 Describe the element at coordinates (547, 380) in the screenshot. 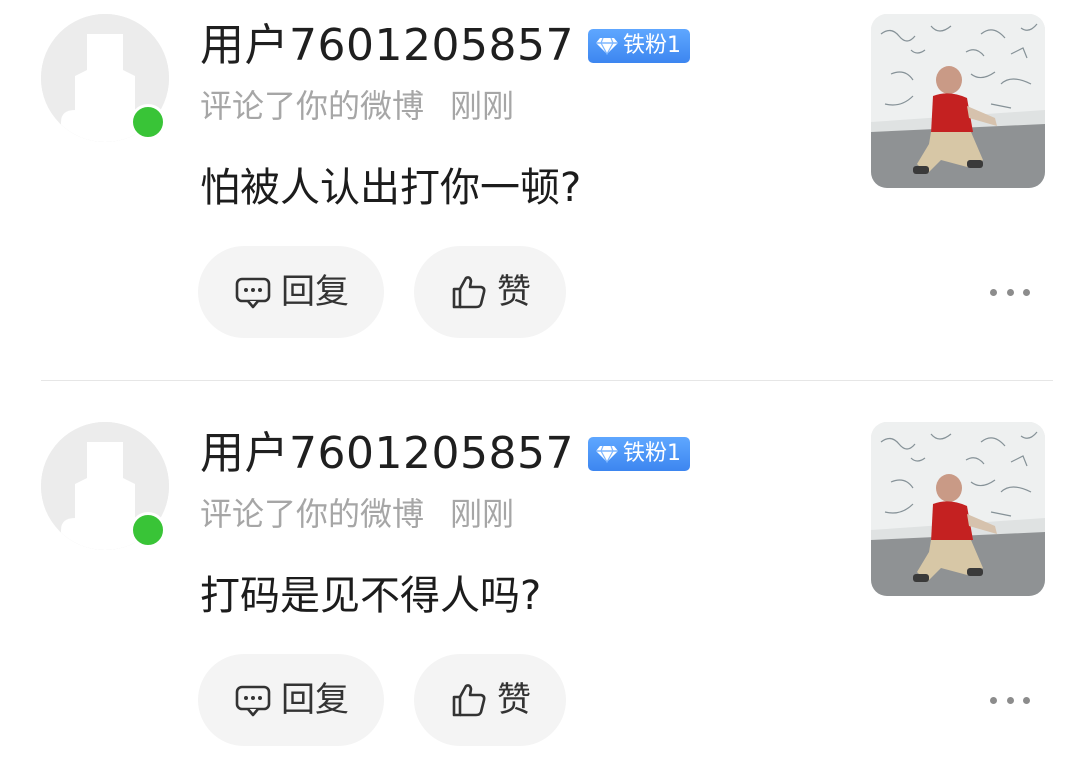

I see `divider` at that location.